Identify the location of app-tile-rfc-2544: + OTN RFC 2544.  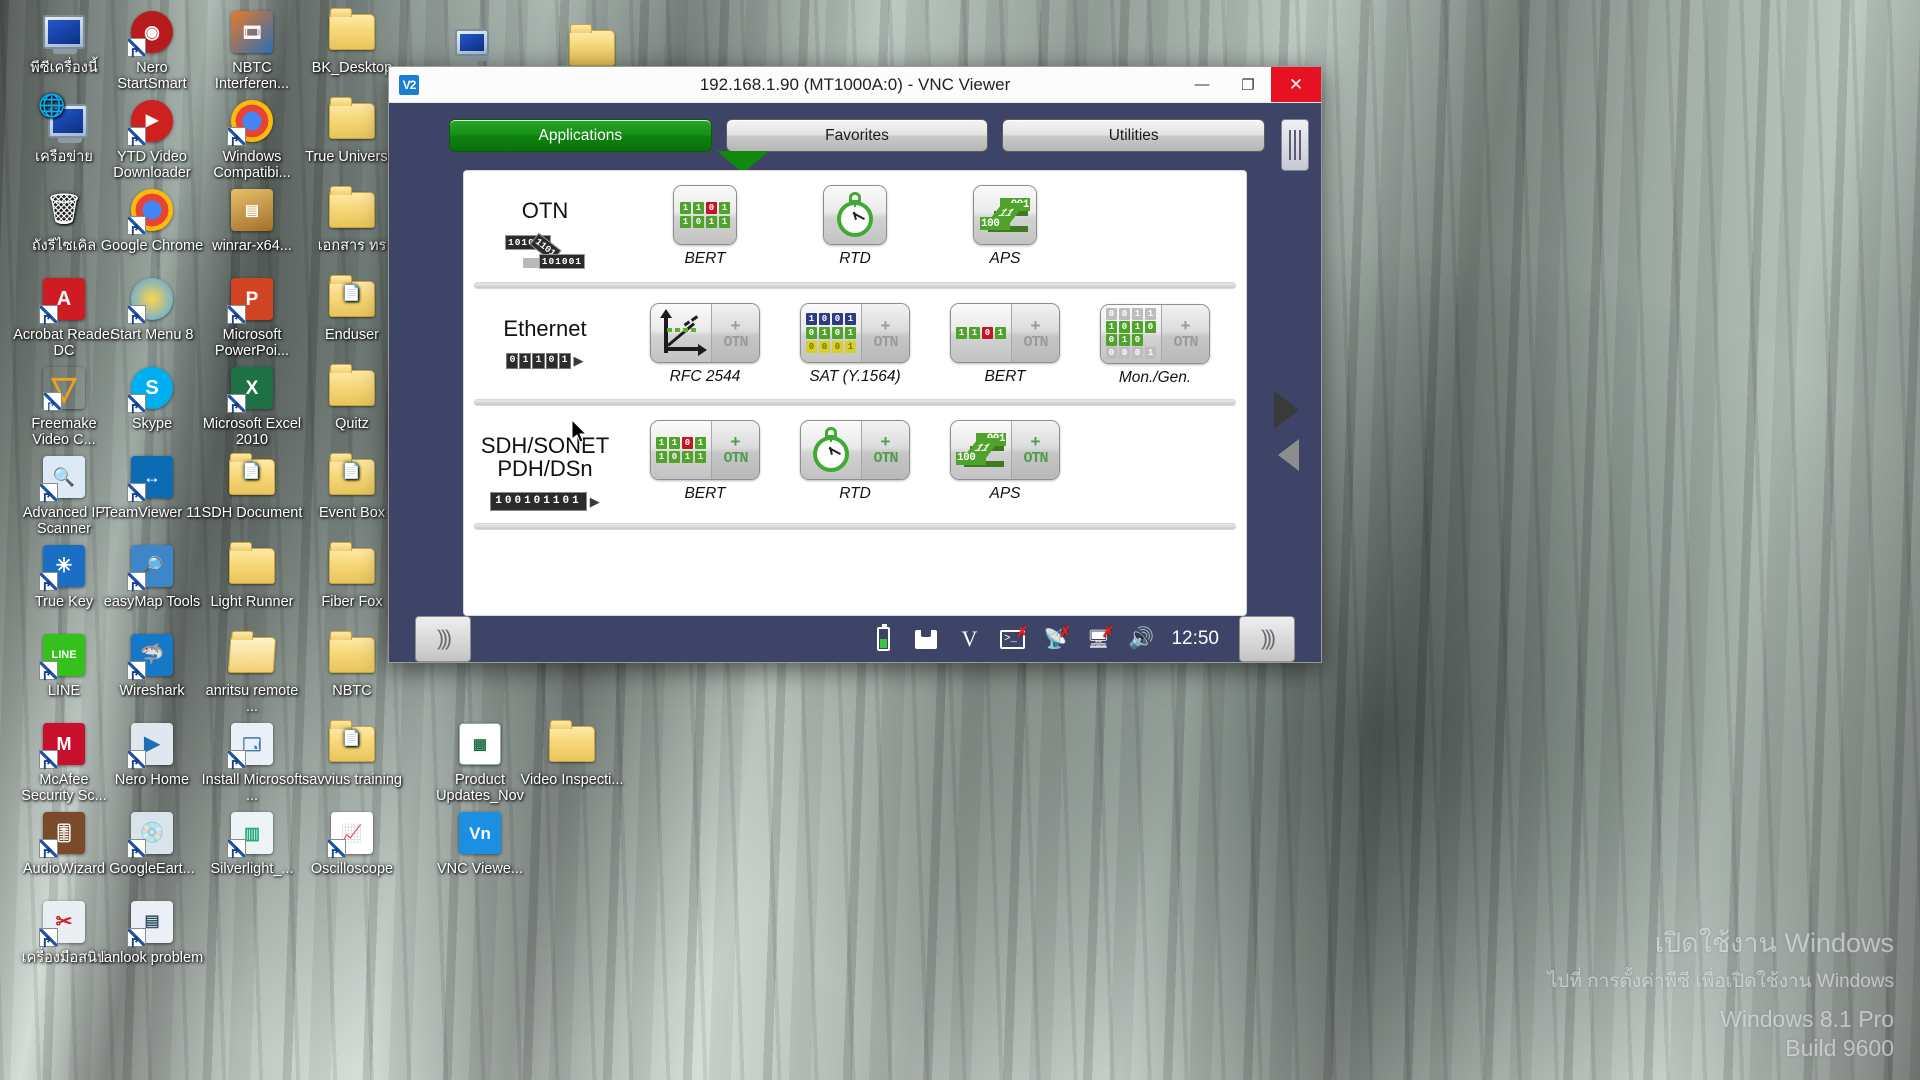
(705, 345).